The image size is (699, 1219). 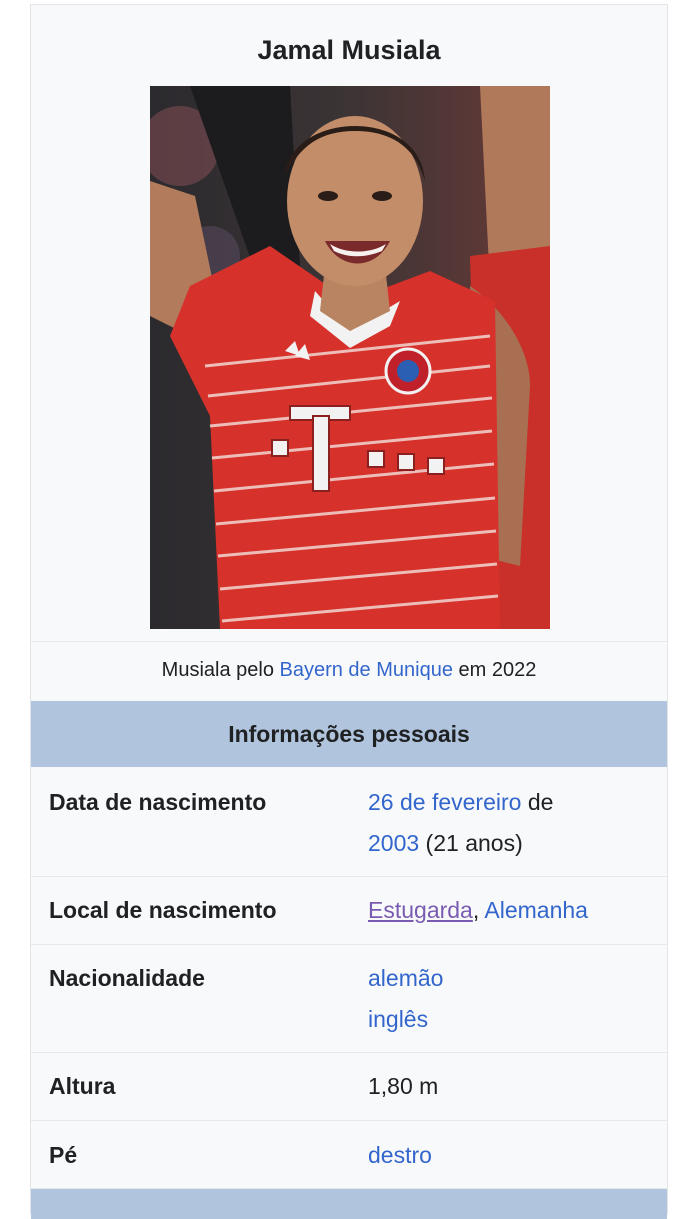 I want to click on infobox-row-foot: Pé destro, so click(x=349, y=1155).